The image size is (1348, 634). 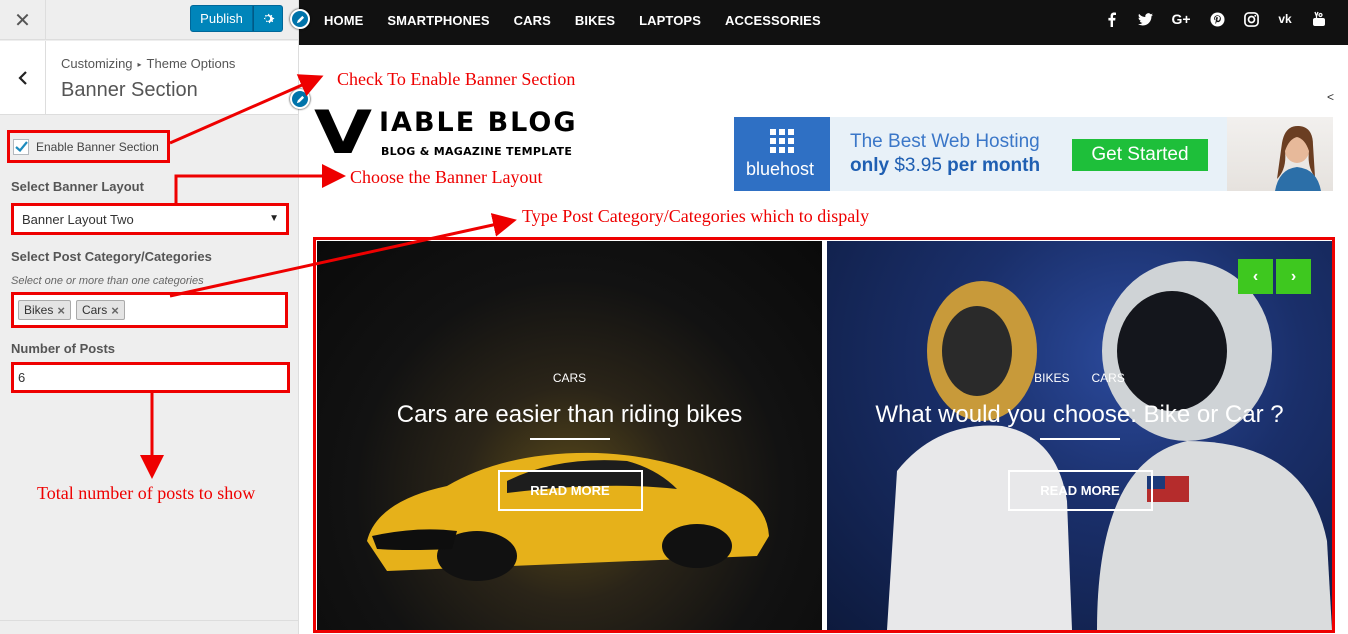 I want to click on ad-brand-name: bluehost, so click(x=780, y=169).